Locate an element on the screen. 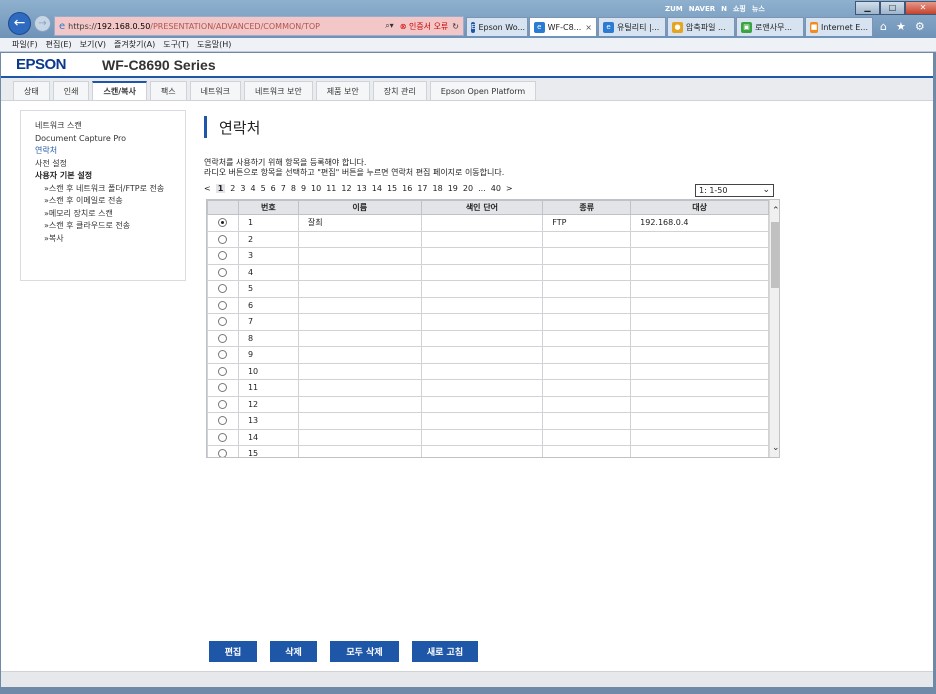 The width and height of the screenshot is (936, 694). sidebar-item: »메모리 장치로 스캔 is located at coordinates (103, 214).